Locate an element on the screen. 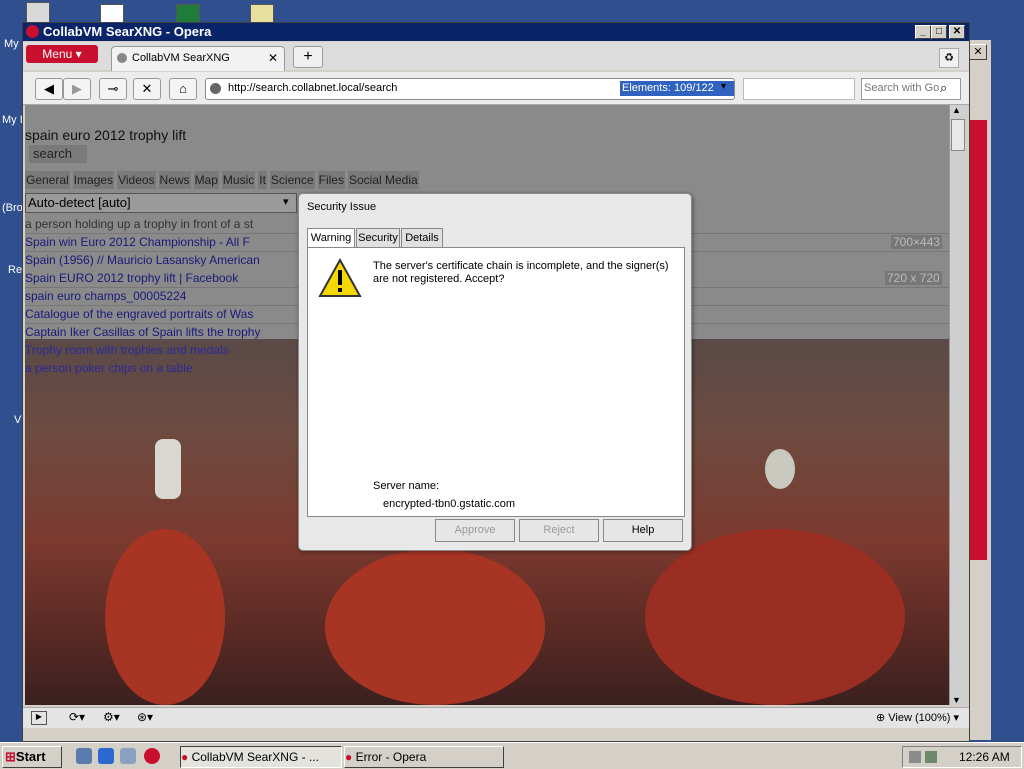 Image resolution: width=1024 pixels, height=769 pixels. window-title: CollabVM SearXNG - Opera is located at coordinates (127, 31).